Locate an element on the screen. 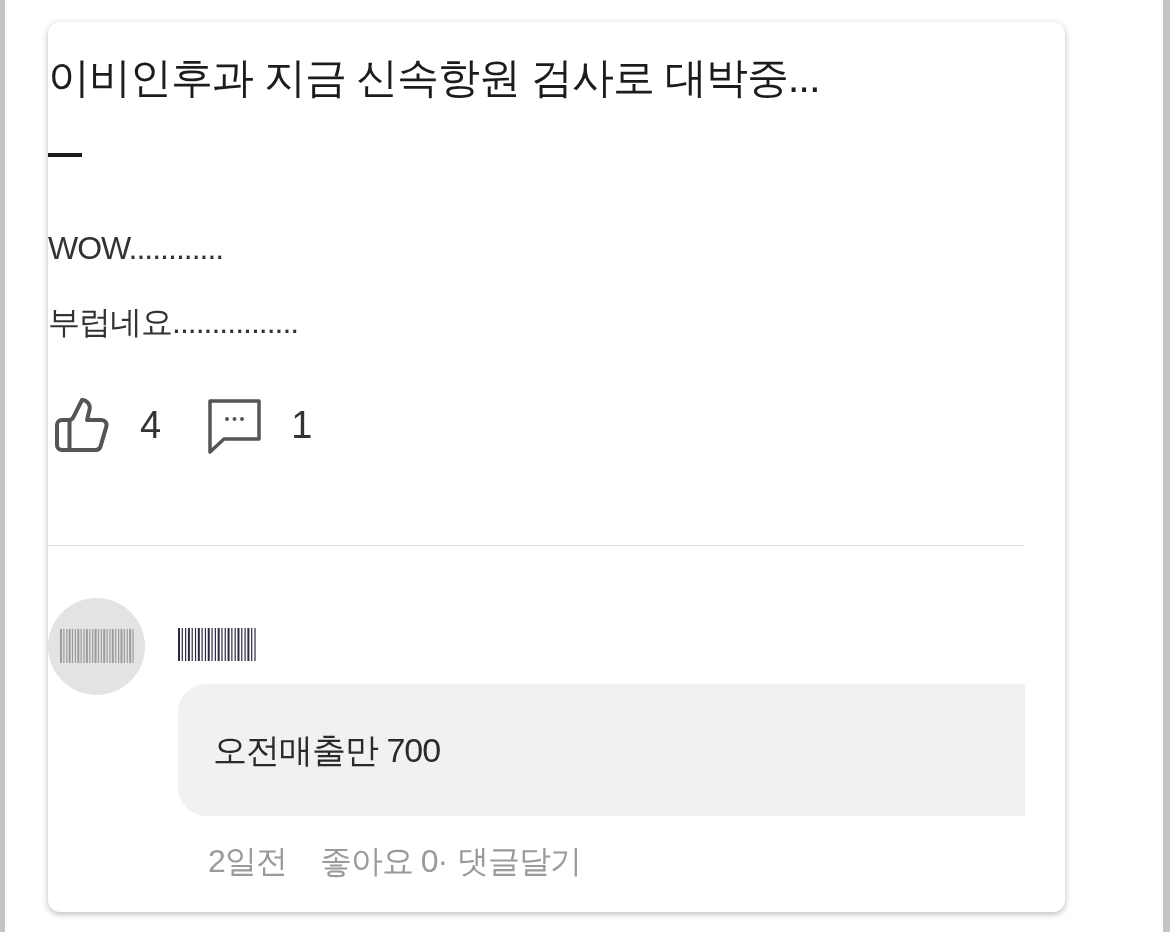 The image size is (1170, 932). comment-count: 1 is located at coordinates (302, 425).